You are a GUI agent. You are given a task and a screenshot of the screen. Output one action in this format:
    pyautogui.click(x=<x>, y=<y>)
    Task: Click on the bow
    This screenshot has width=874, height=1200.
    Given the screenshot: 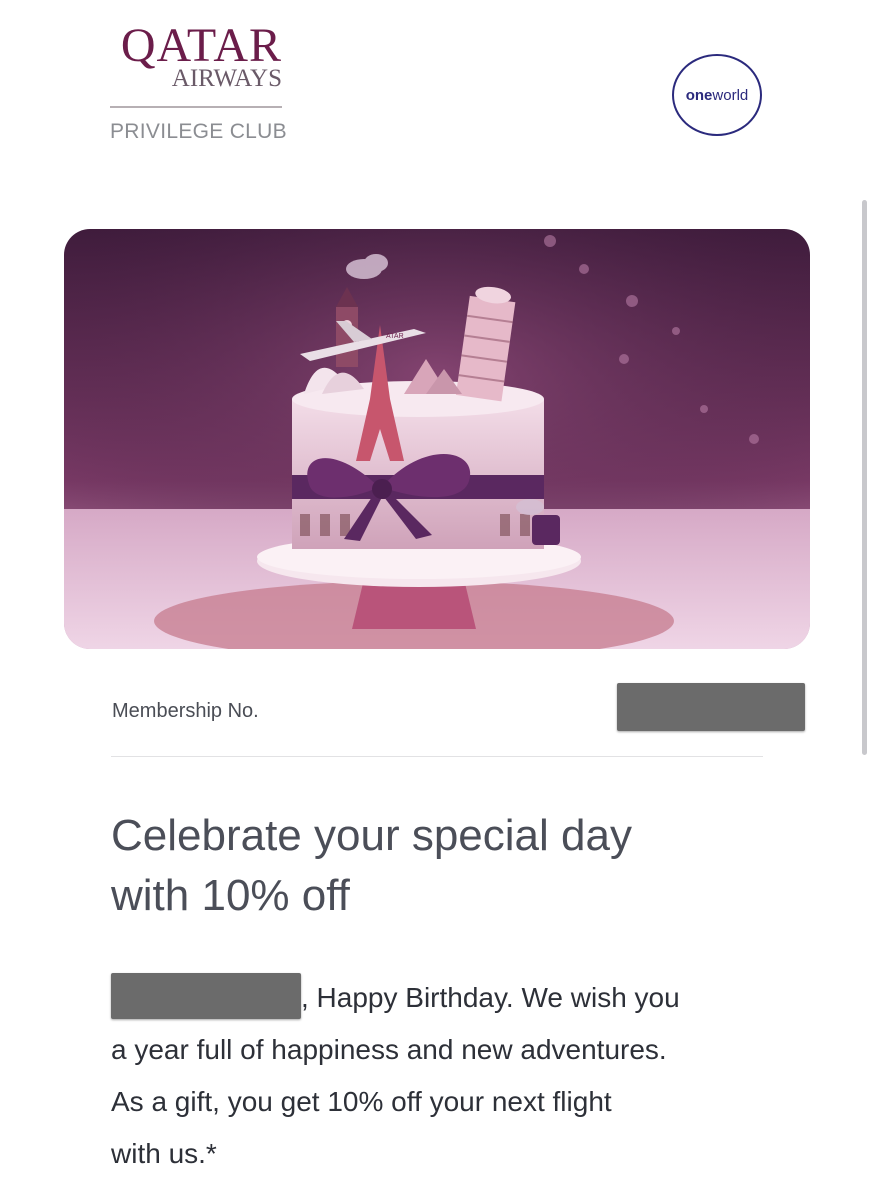 What is the action you would take?
    pyautogui.click(x=382, y=489)
    